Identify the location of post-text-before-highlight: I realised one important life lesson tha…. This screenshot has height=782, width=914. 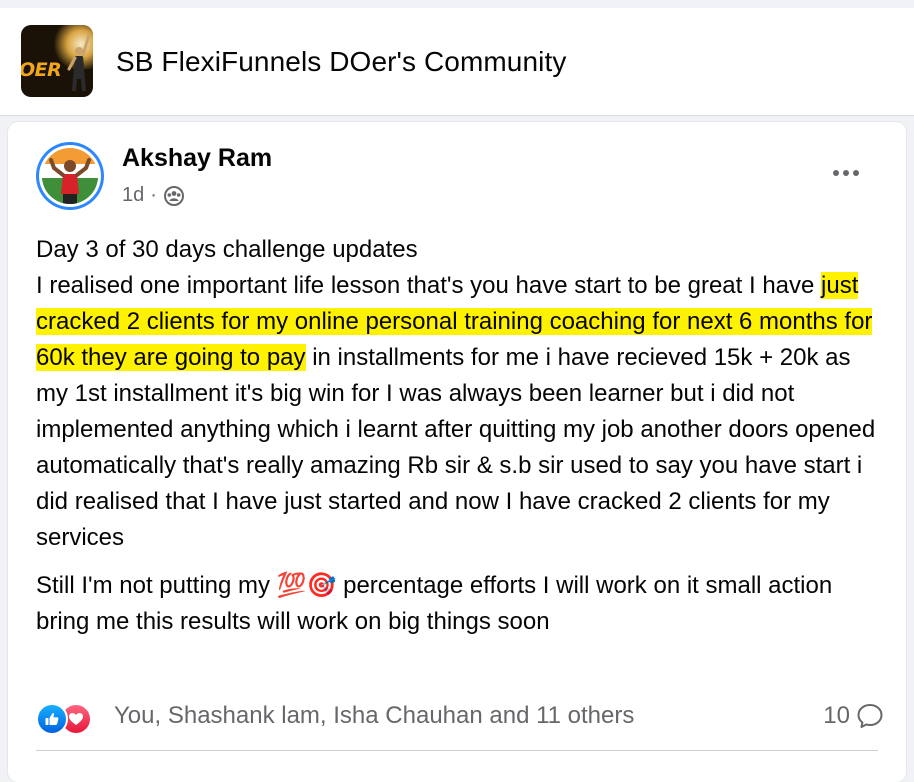
(429, 285).